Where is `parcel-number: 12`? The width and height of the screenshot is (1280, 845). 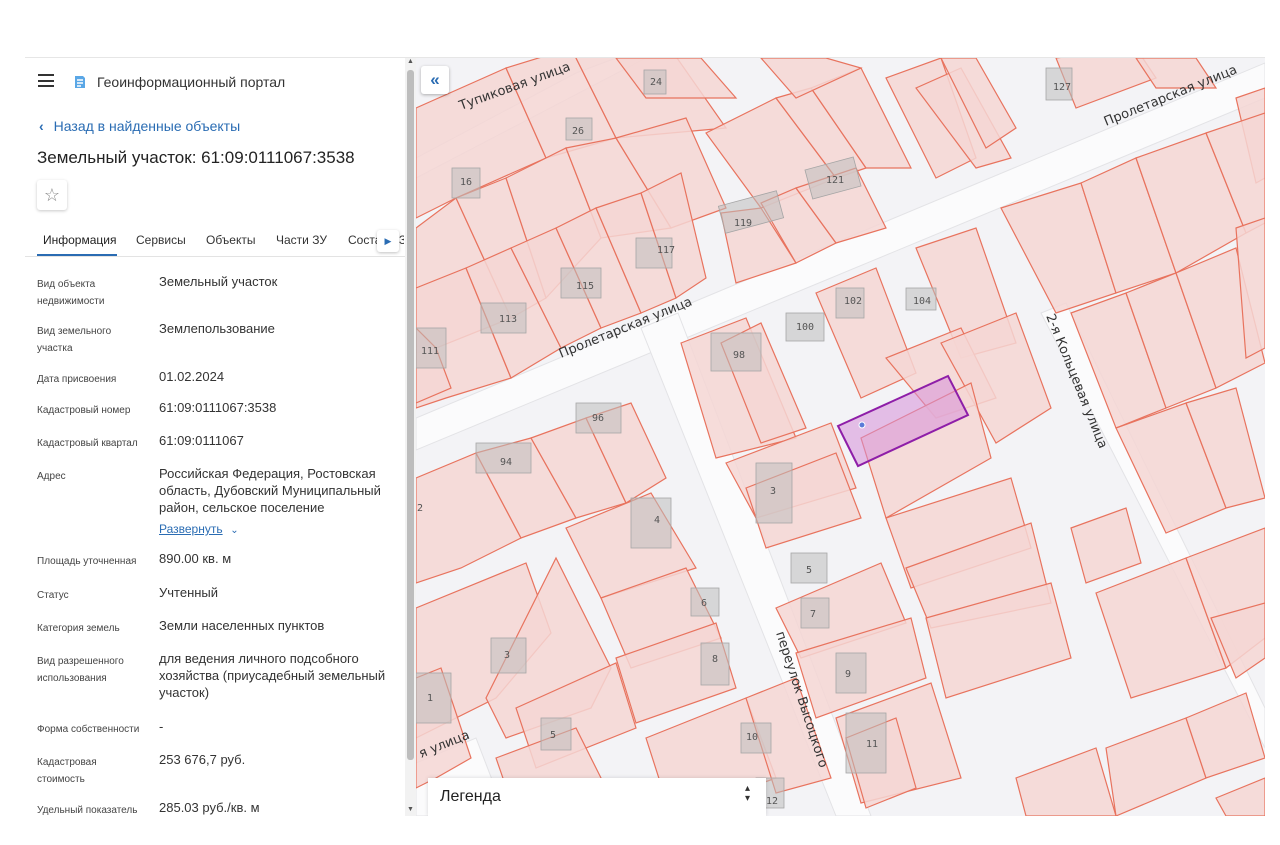
parcel-number: 12 is located at coordinates (772, 801).